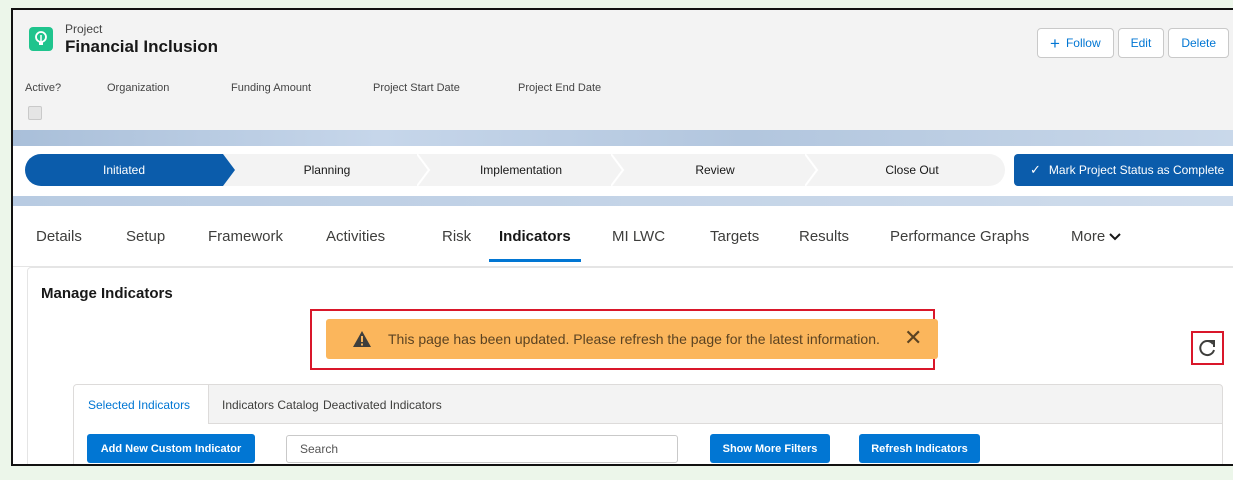  I want to click on refresh-indicators-button: Refresh Indicators, so click(919, 448).